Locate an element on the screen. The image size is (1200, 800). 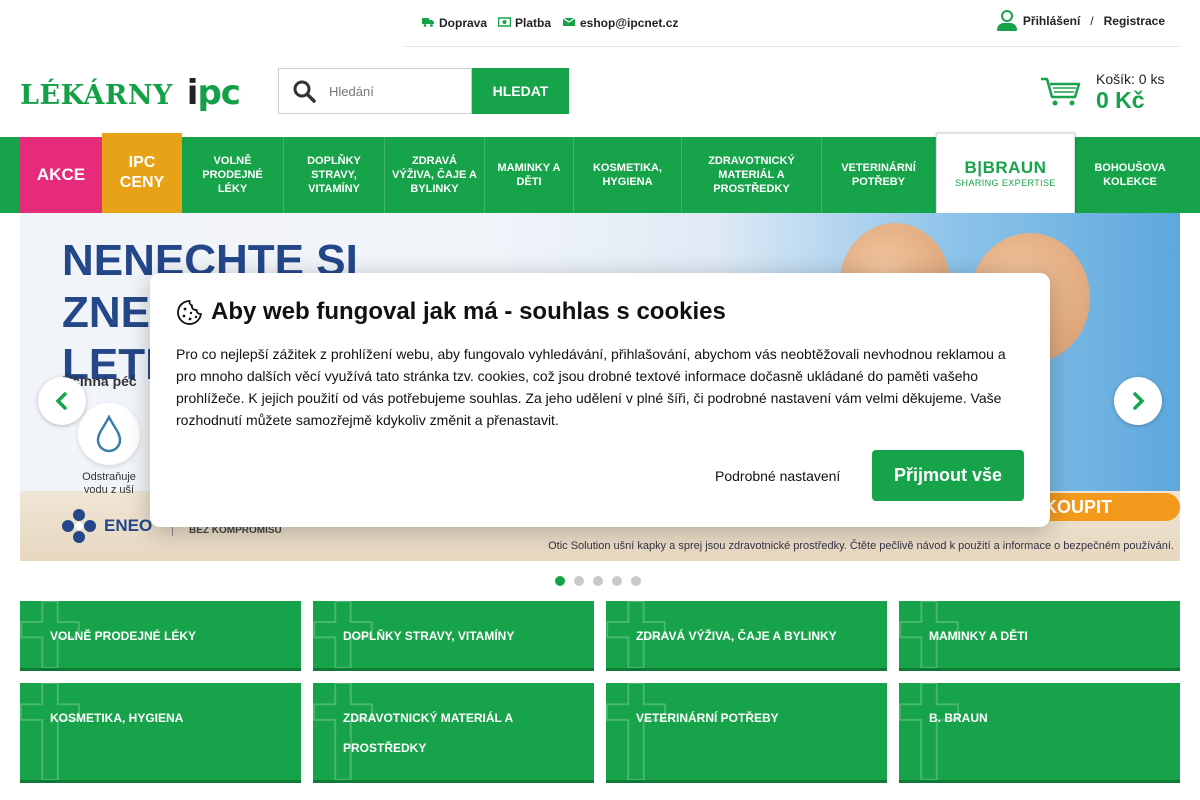
nav-item-kosmetika: KOSMETIKA, HYGIENA is located at coordinates (628, 175).